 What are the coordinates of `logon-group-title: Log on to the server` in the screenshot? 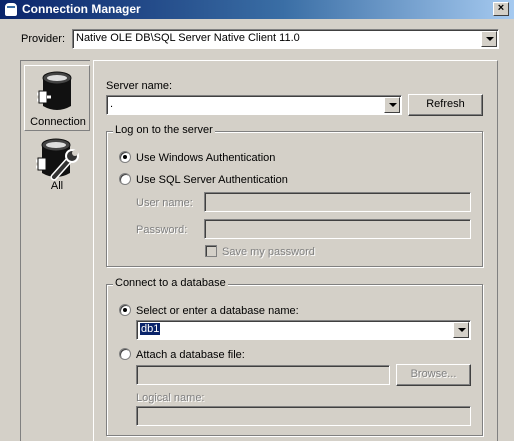 It's located at (164, 130).